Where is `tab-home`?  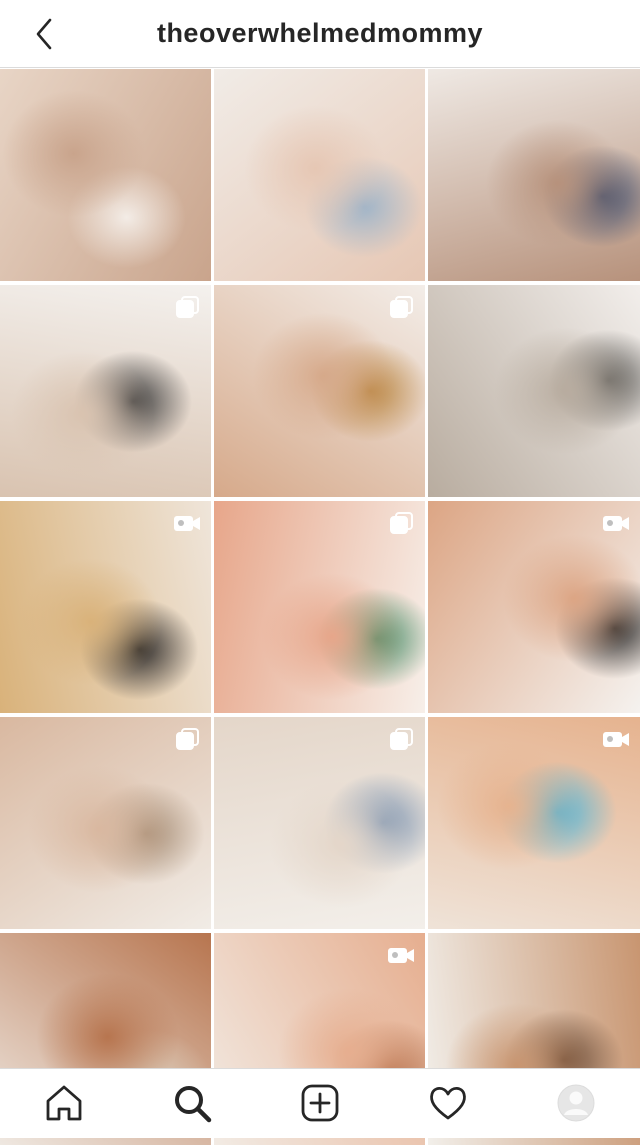
tab-home is located at coordinates (64, 1103).